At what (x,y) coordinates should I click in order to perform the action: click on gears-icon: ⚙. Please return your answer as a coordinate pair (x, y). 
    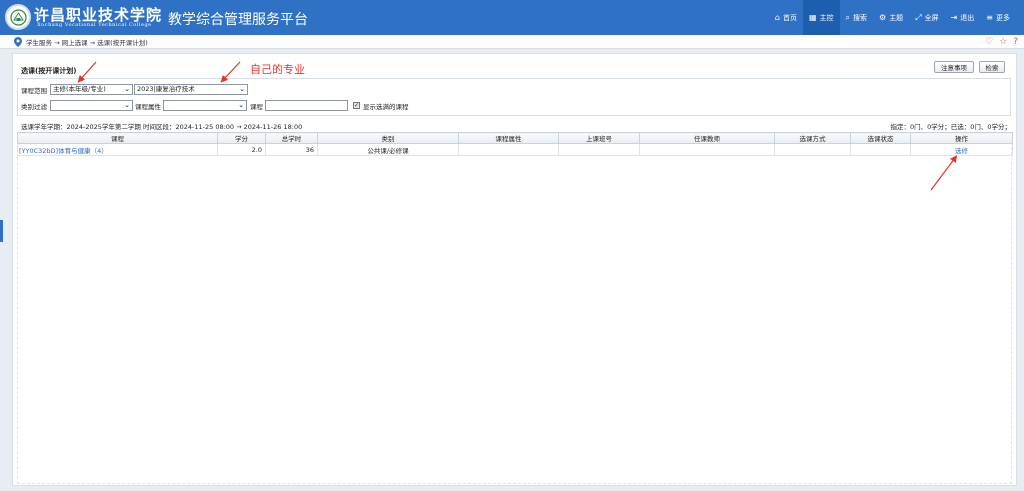
    Looking at the image, I should click on (883, 17).